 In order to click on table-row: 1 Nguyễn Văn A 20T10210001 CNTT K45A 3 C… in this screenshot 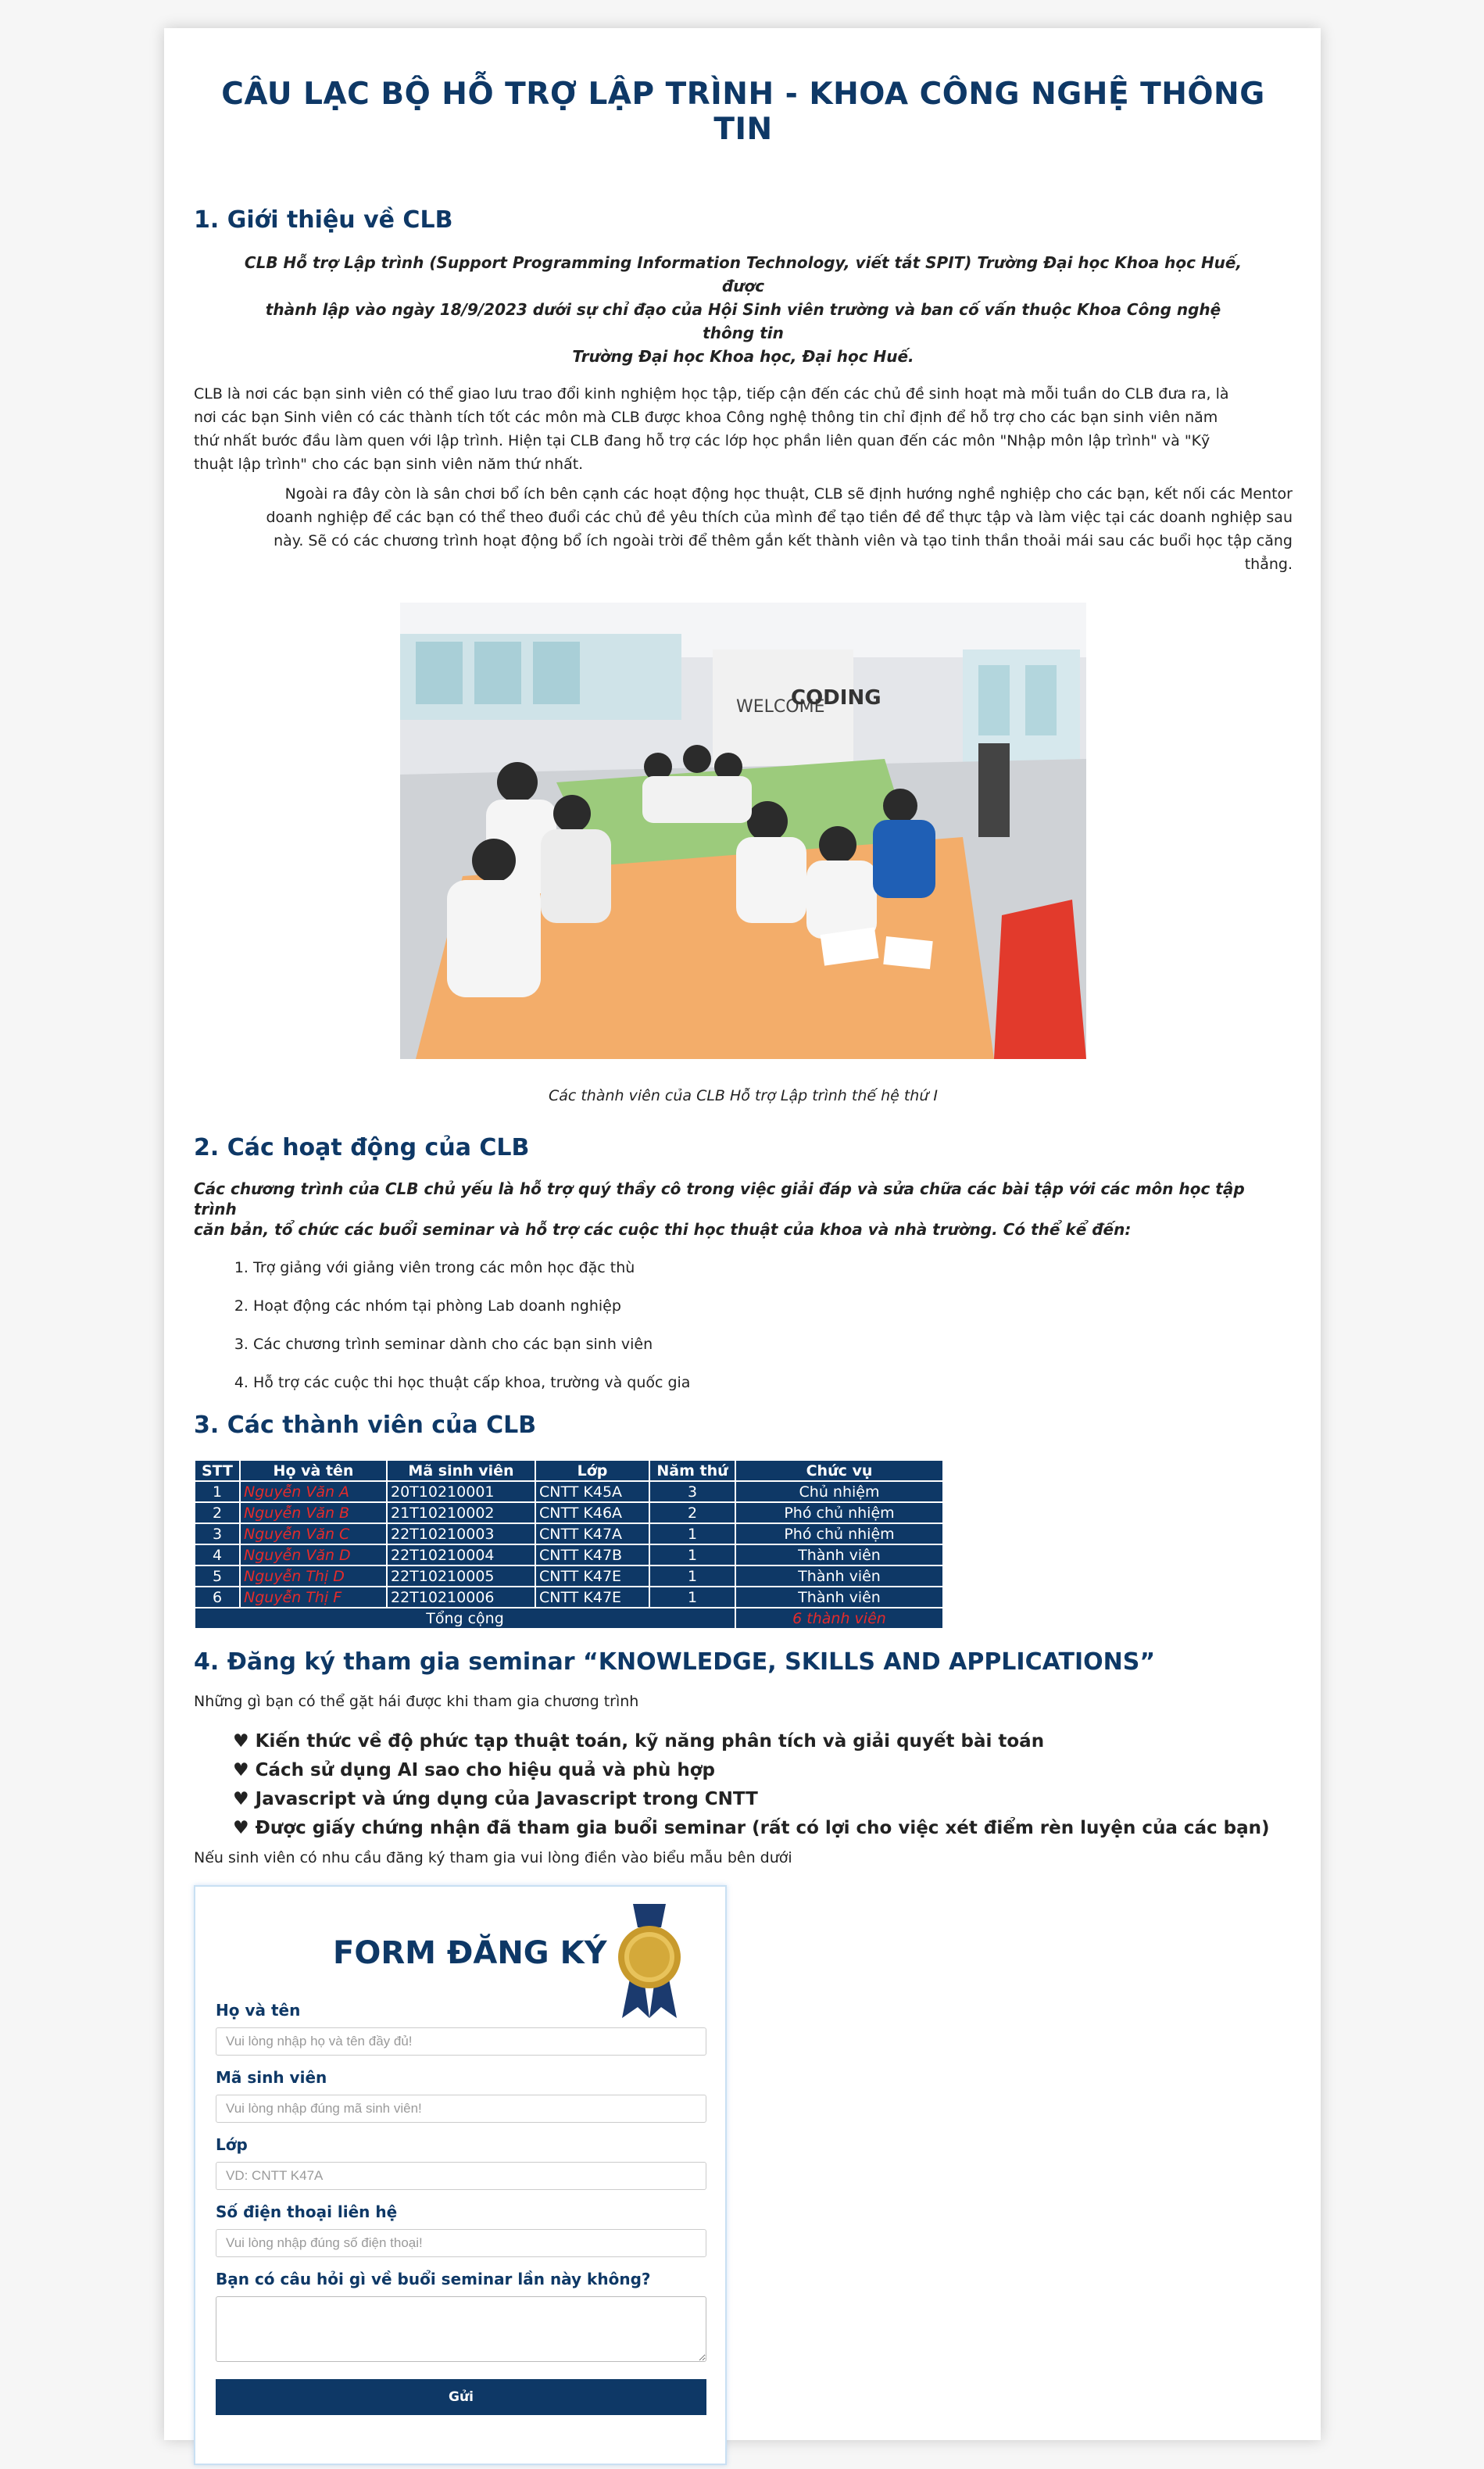, I will do `click(569, 1491)`.